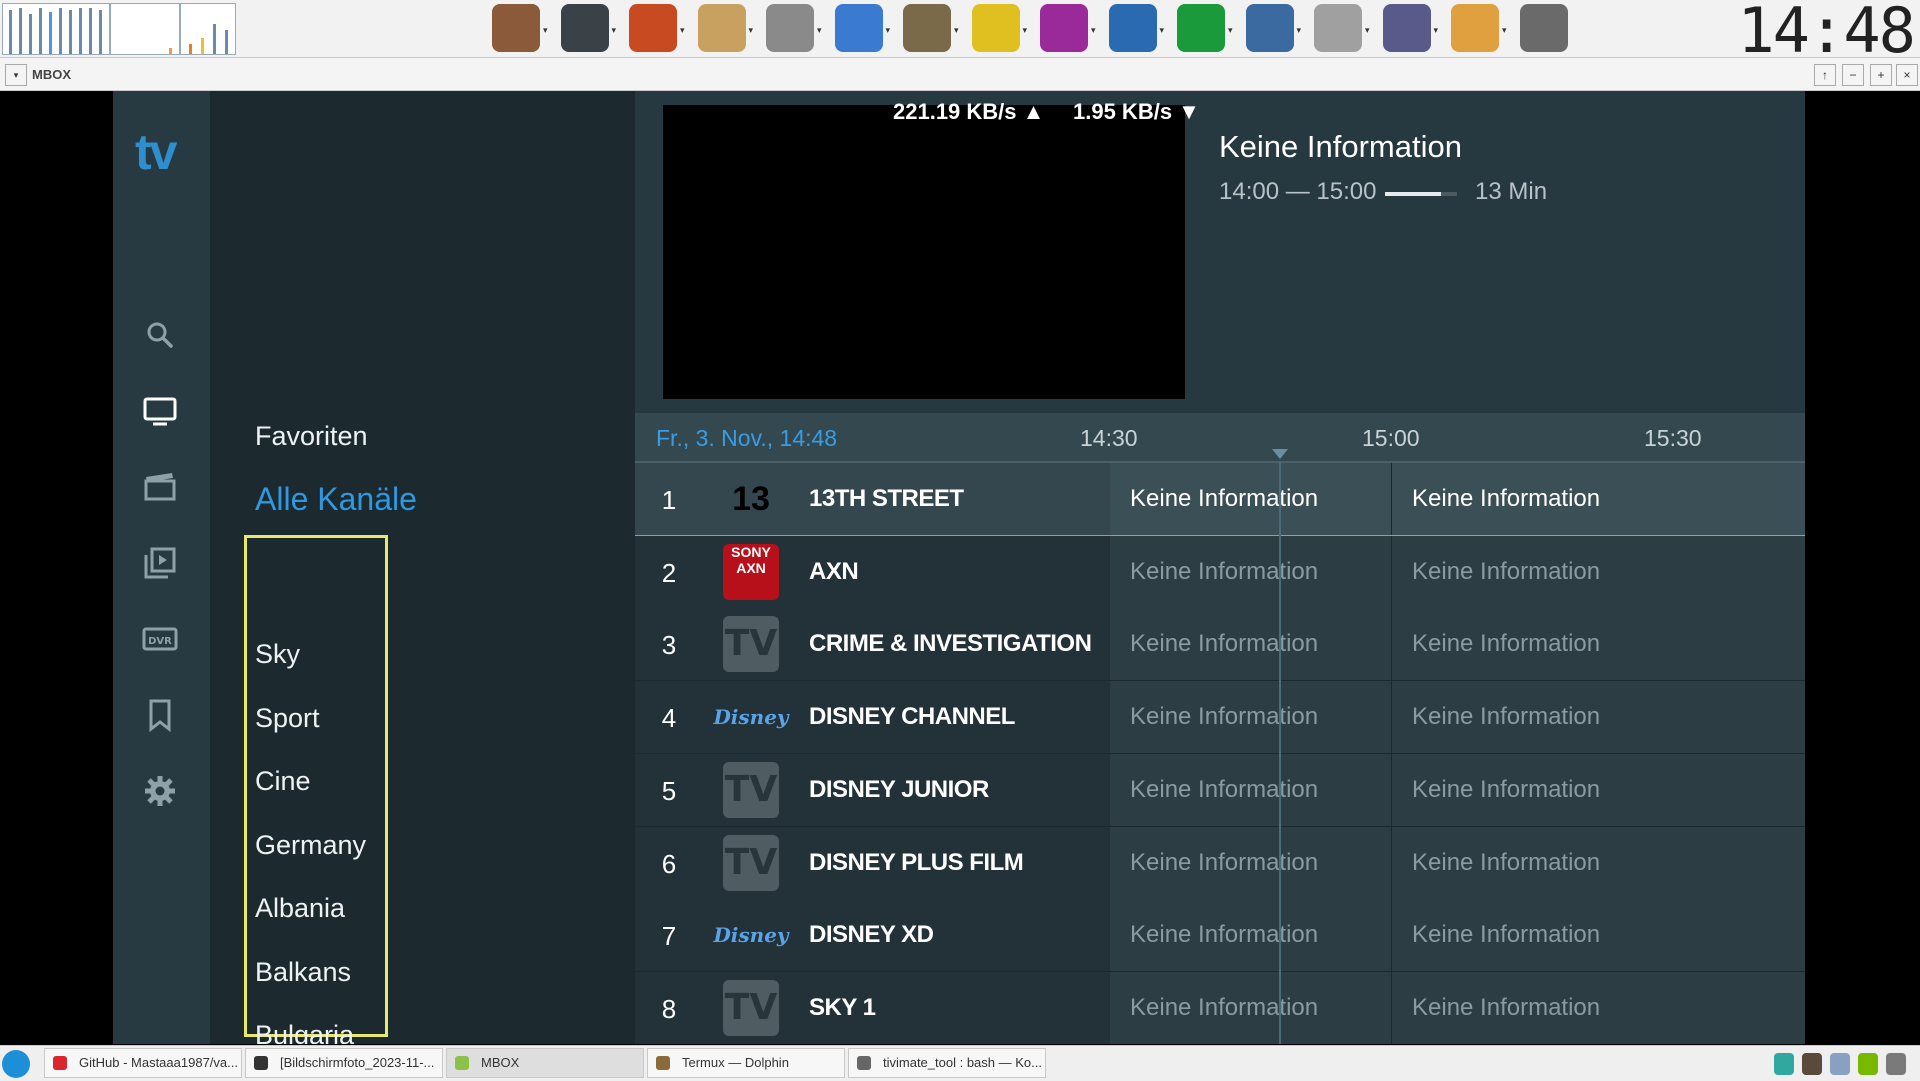  I want to click on taskbar-task: MBOX, so click(545, 1063).